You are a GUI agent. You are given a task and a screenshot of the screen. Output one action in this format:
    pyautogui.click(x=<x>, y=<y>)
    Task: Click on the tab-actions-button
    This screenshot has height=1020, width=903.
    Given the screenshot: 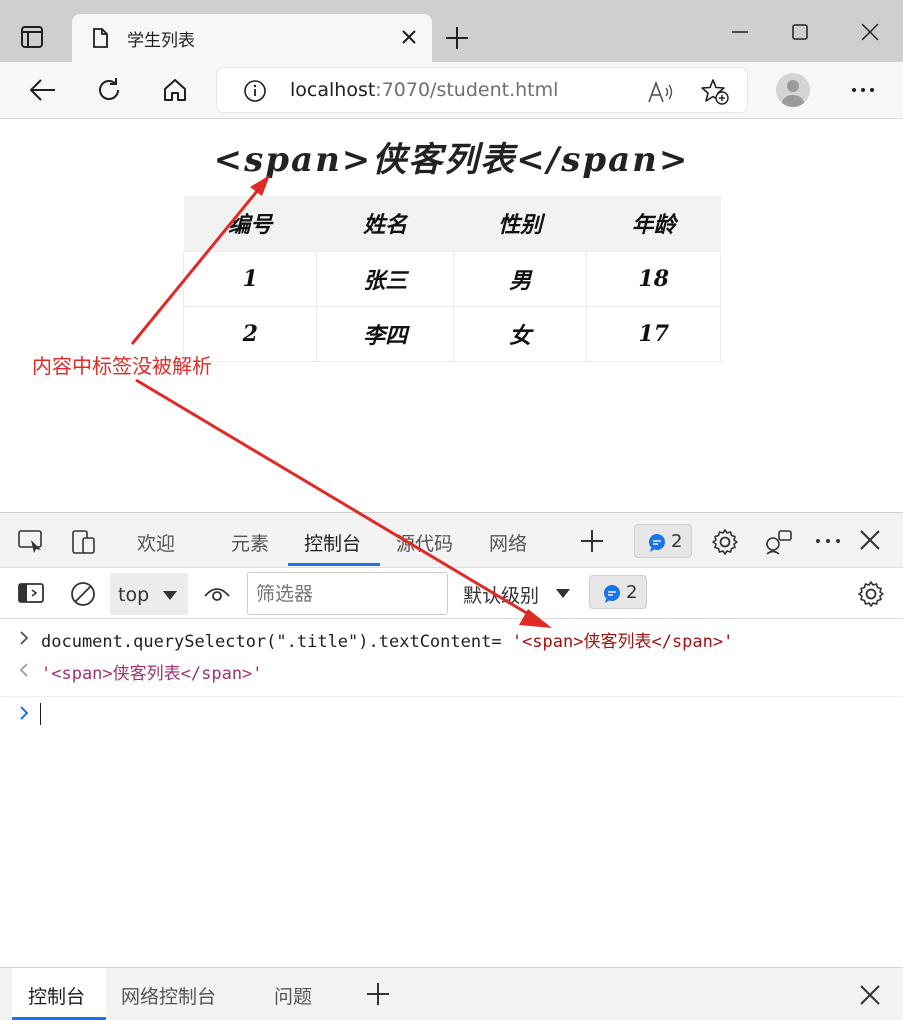 What is the action you would take?
    pyautogui.click(x=32, y=37)
    